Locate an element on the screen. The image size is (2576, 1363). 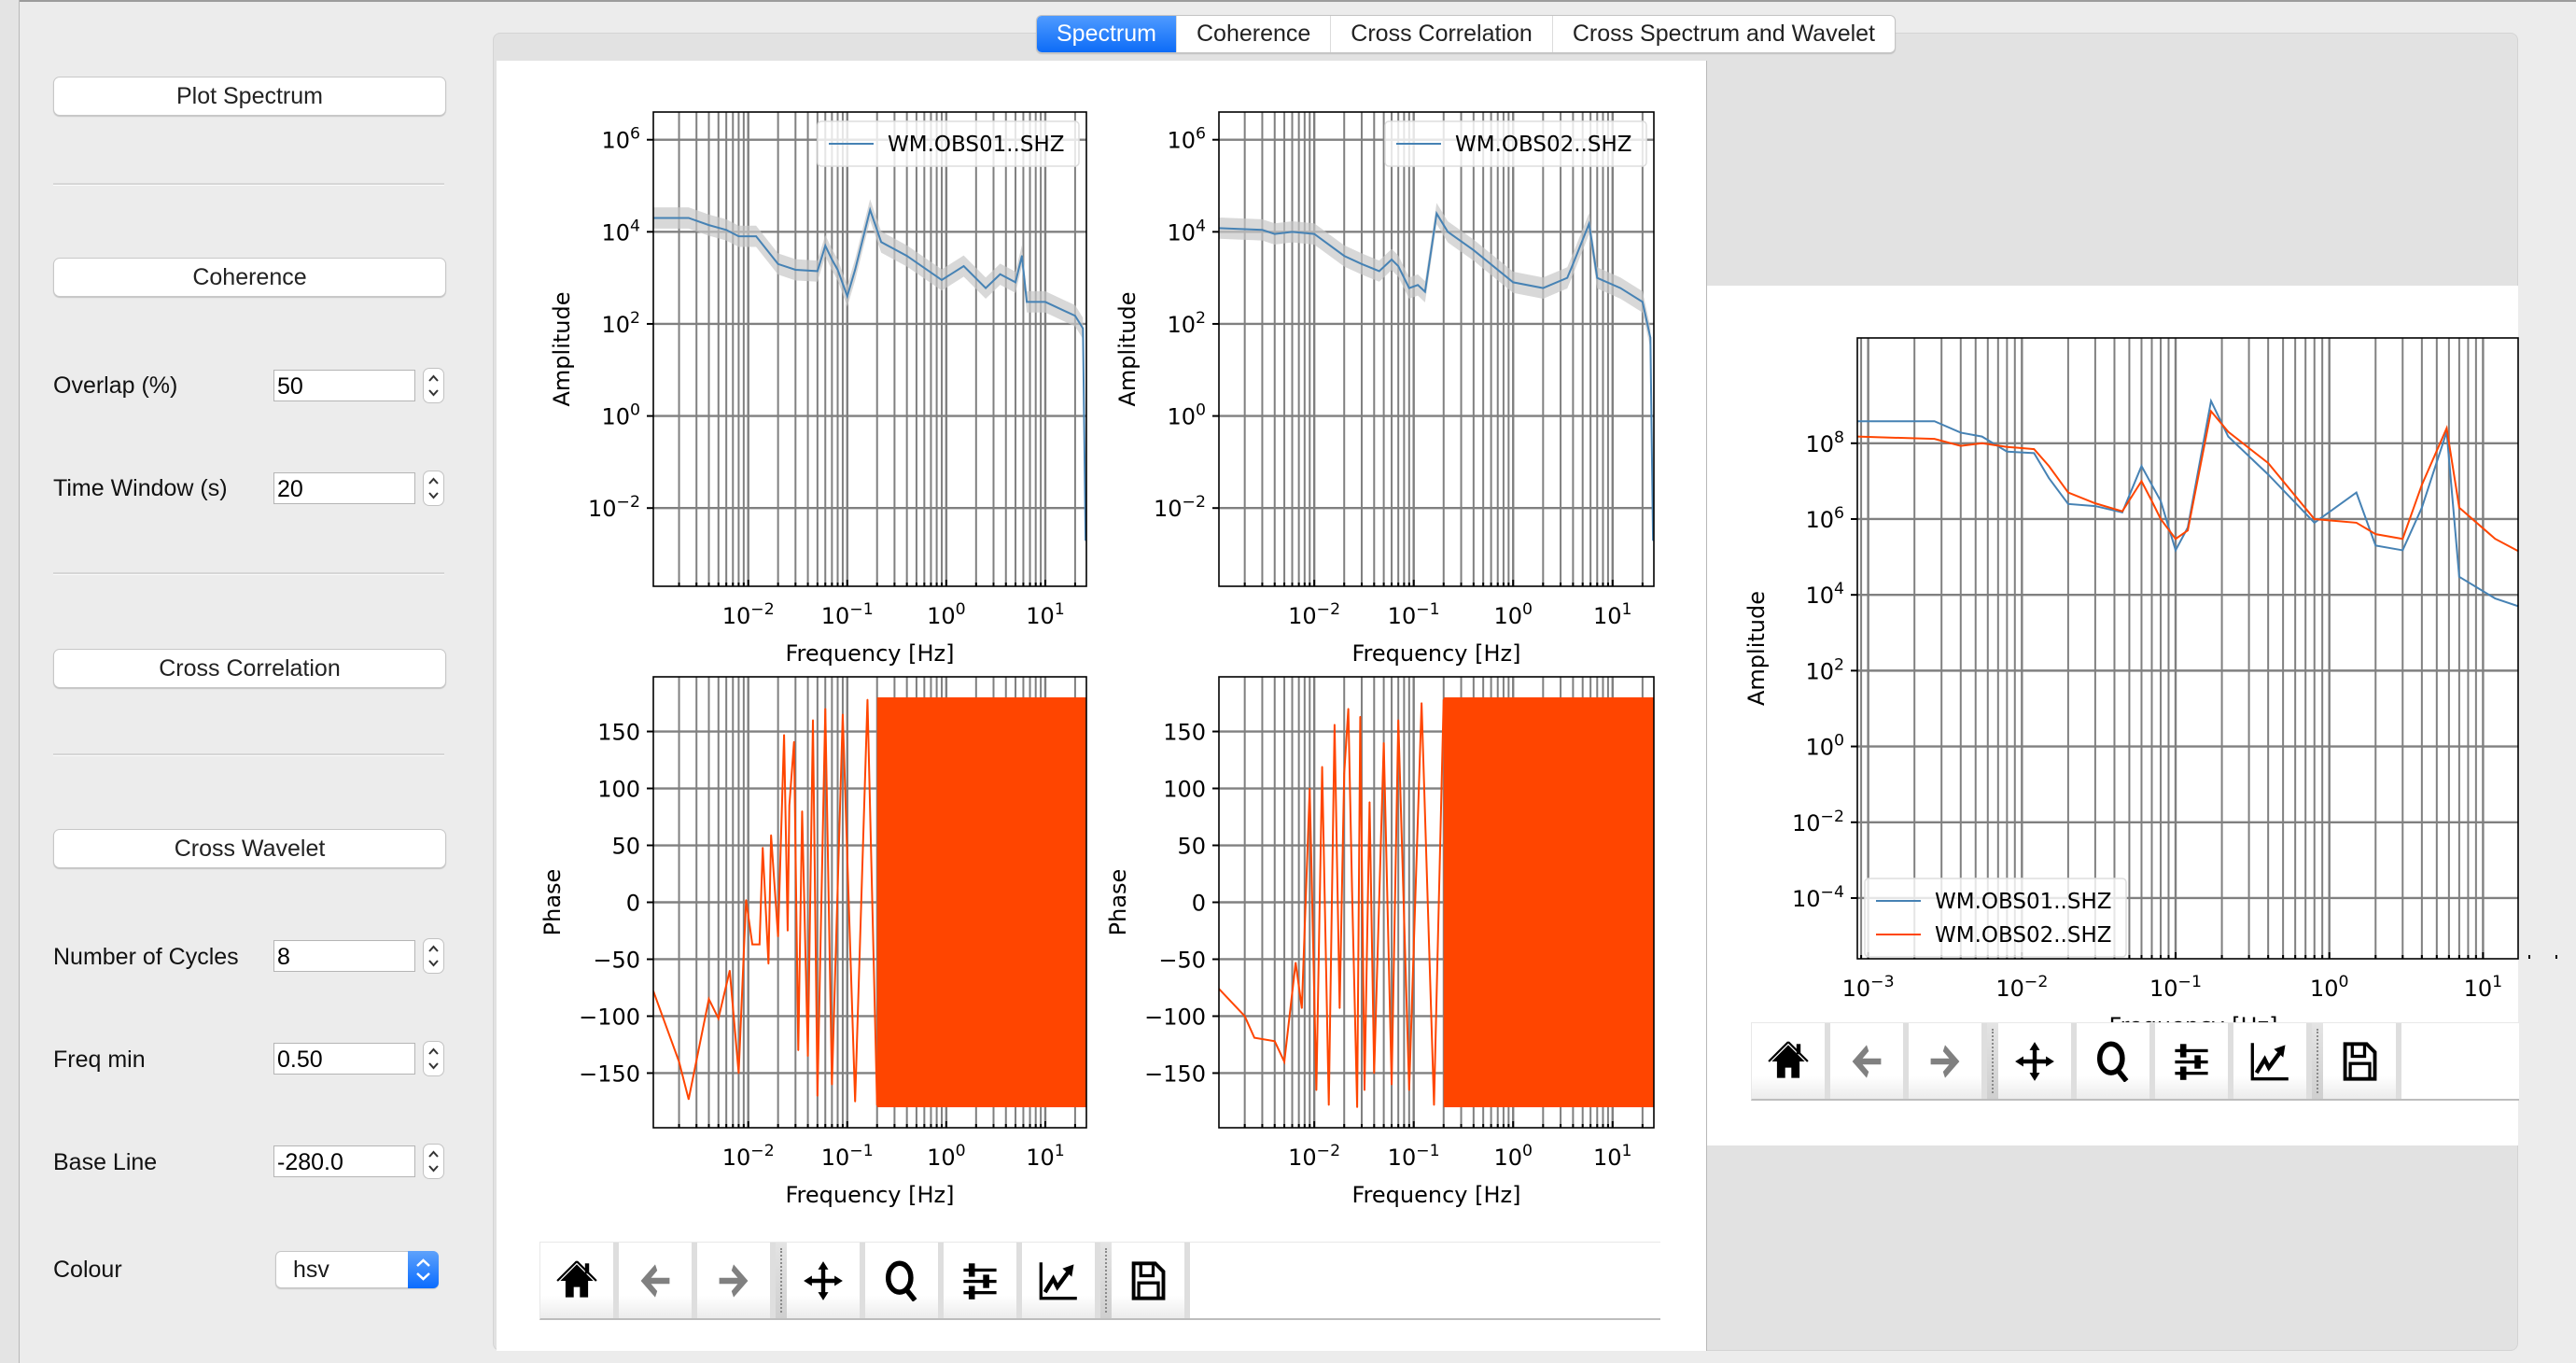
tab-coherence: Coherence is located at coordinates (1254, 34).